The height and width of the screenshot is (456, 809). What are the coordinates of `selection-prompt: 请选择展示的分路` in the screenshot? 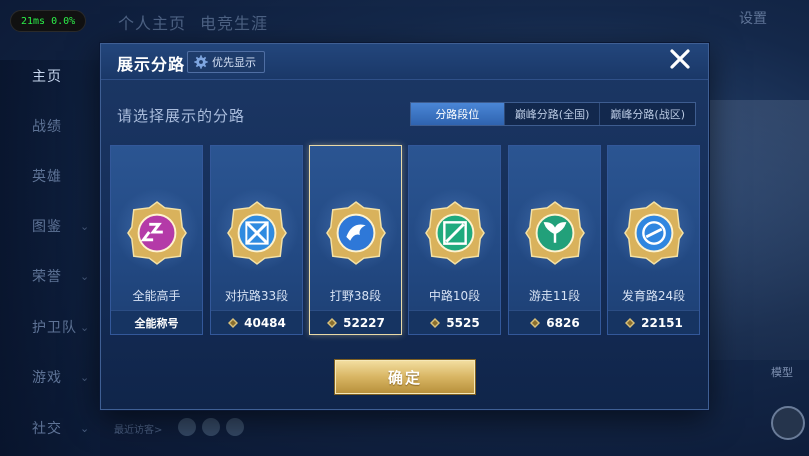 It's located at (181, 116).